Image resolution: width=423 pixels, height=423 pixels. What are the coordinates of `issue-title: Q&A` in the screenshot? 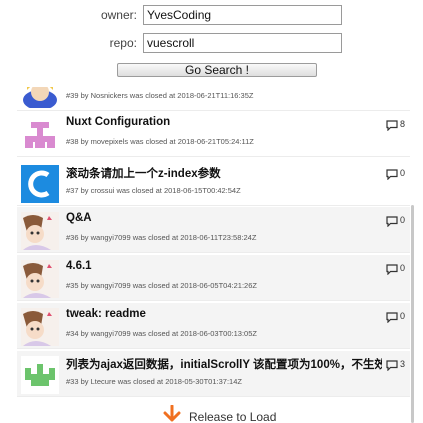 It's located at (224, 218).